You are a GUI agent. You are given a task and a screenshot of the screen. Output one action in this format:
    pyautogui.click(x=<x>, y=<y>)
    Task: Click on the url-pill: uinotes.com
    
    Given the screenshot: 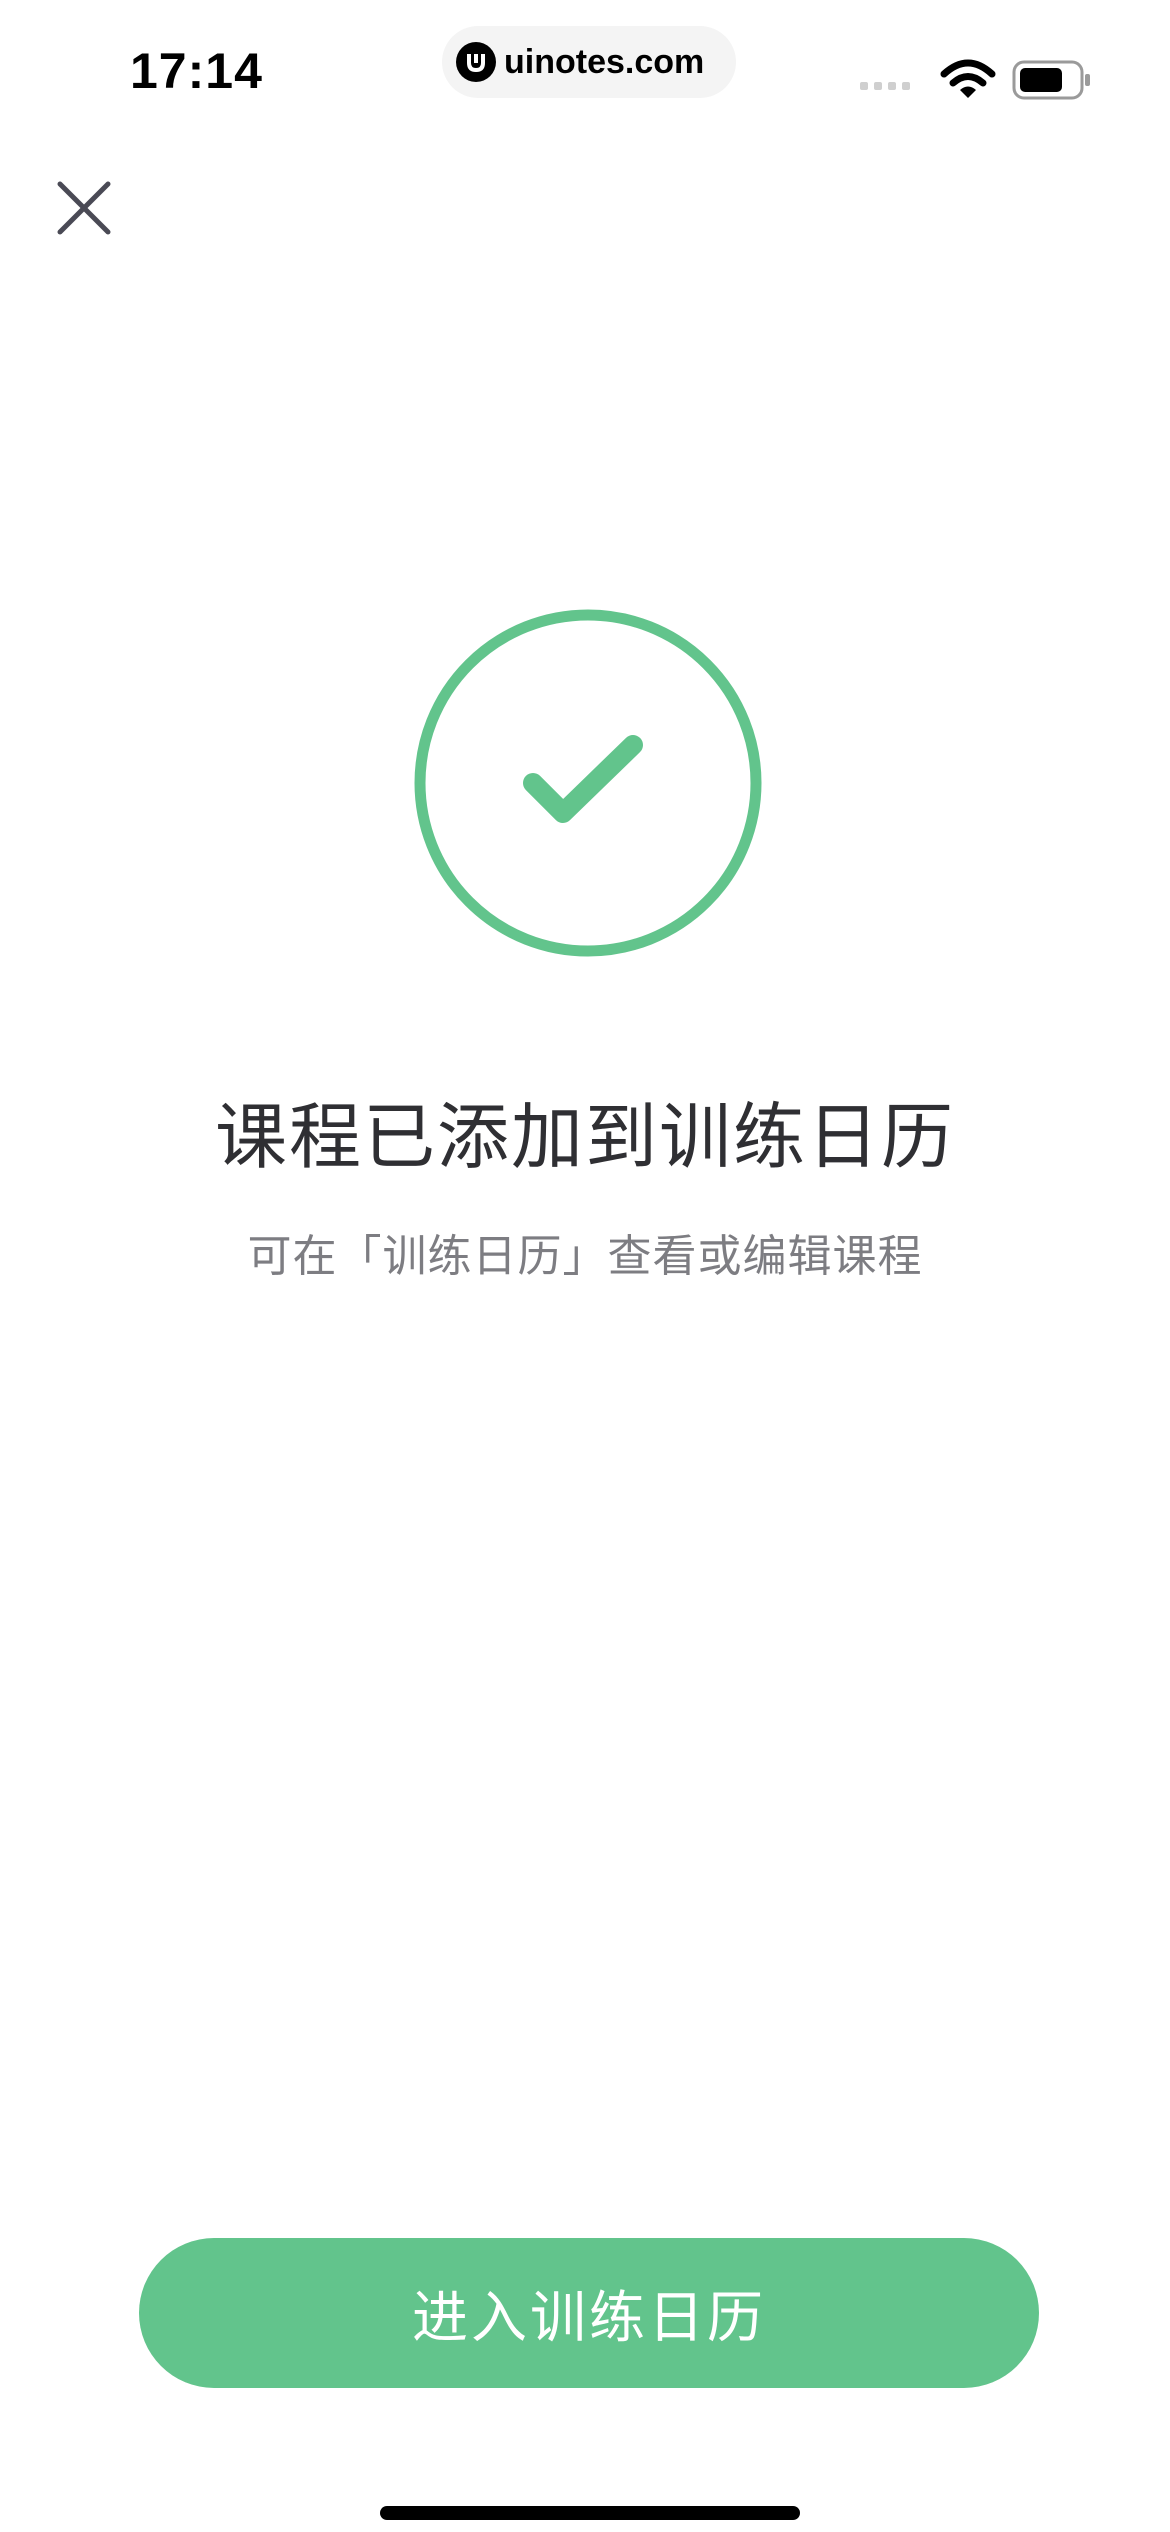 What is the action you would take?
    pyautogui.click(x=589, y=62)
    